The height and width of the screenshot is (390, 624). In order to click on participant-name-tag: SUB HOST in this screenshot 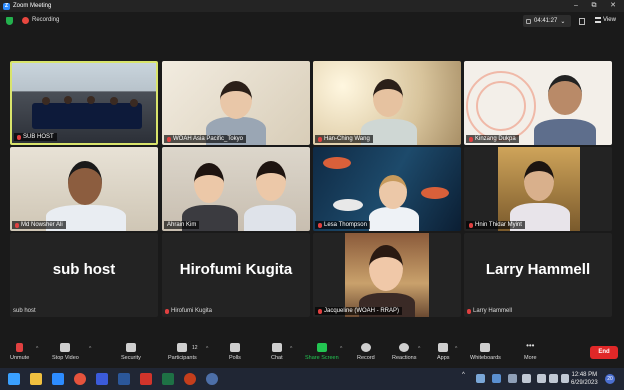, I will do `click(35, 137)`.